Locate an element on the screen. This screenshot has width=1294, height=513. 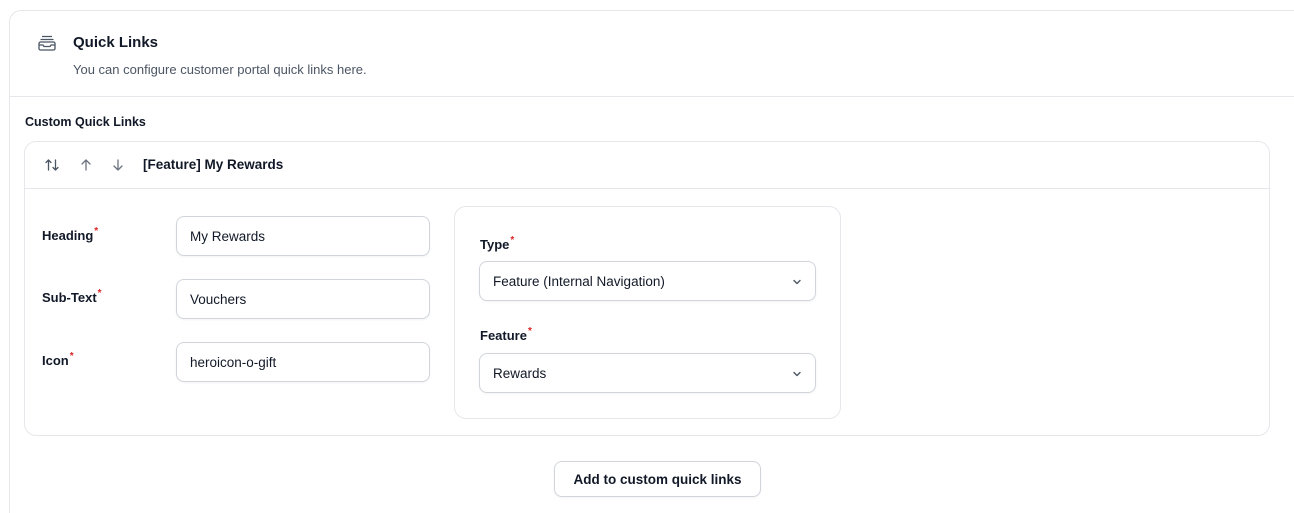
item-header: [Feature] My Rewards is located at coordinates (647, 165).